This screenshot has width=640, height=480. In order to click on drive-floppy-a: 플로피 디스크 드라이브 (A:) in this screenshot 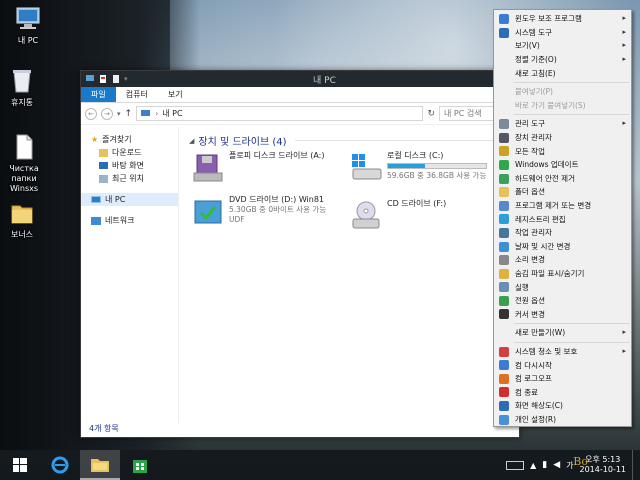, I will do `click(270, 171)`.